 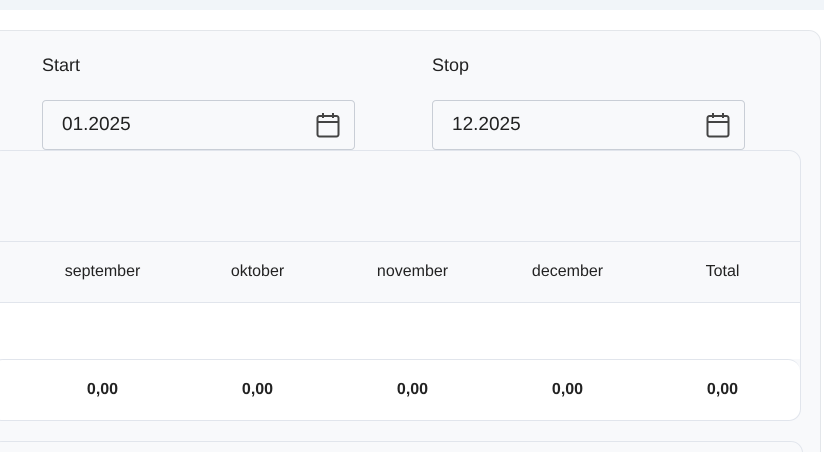 What do you see at coordinates (412, 272) in the screenshot?
I see `column-header: november` at bounding box center [412, 272].